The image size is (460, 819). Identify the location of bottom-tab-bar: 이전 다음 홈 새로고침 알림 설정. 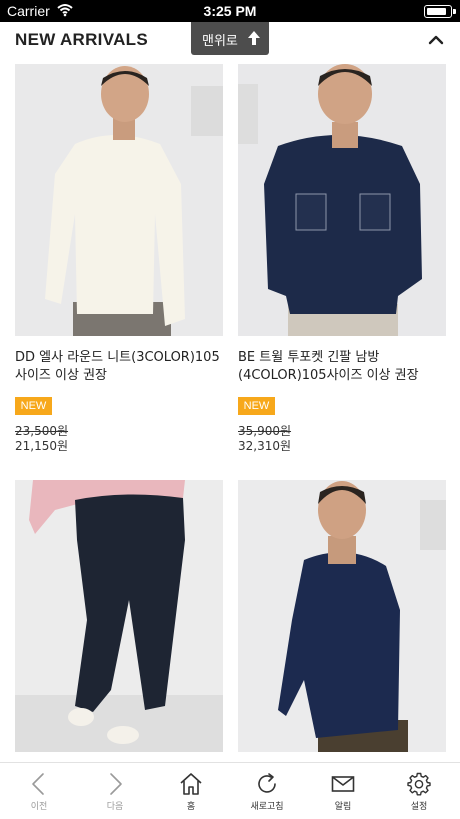
(230, 790).